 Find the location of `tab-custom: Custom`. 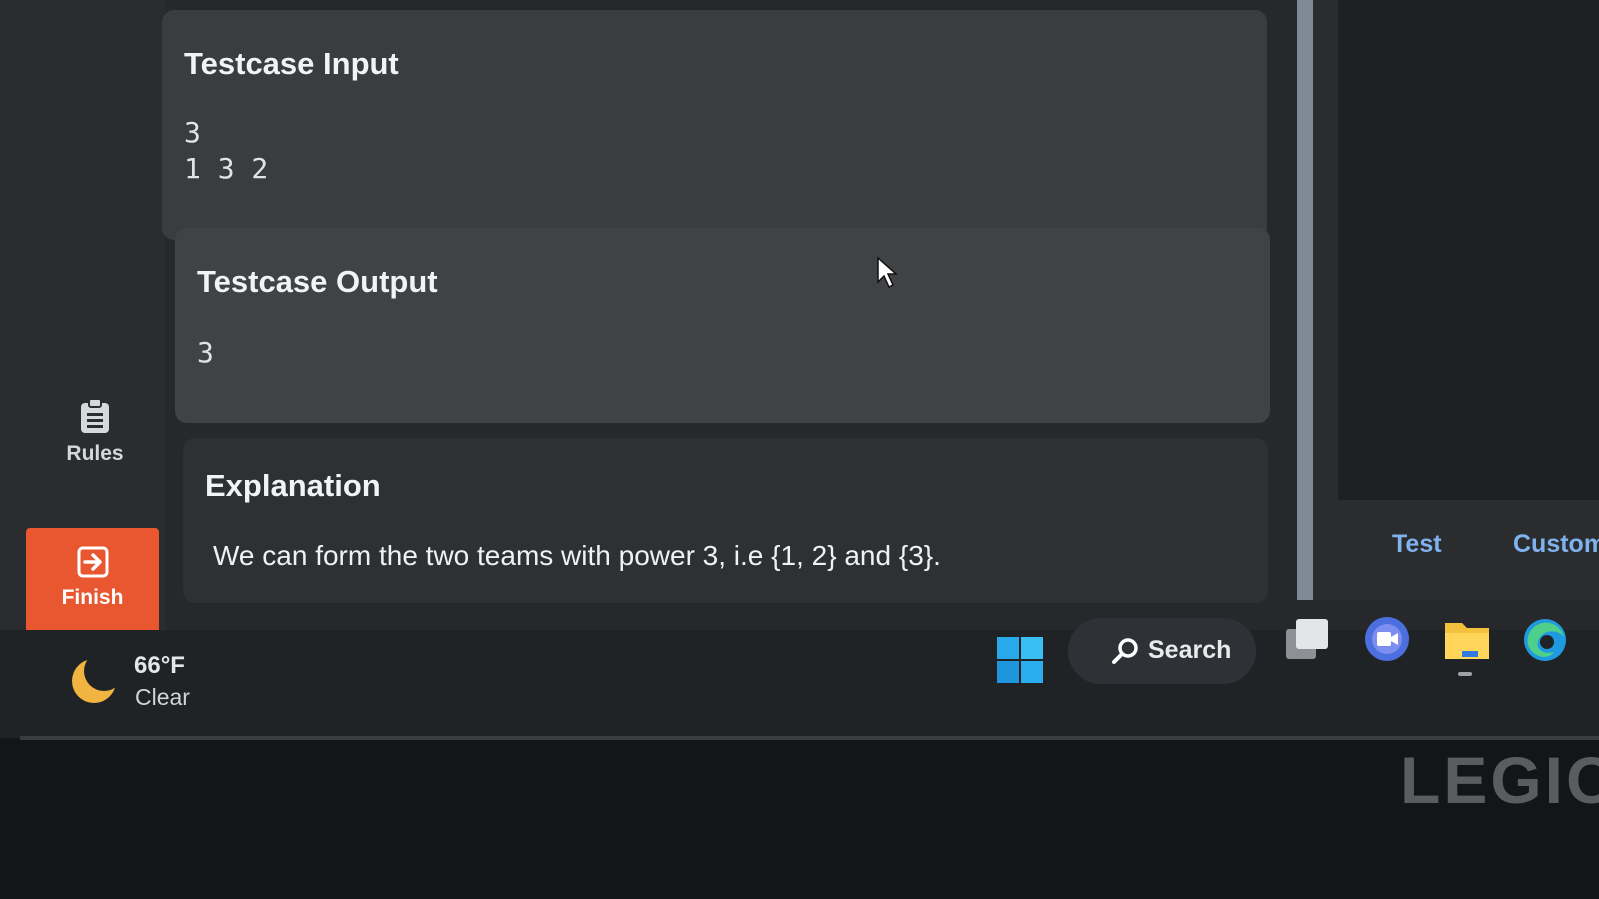

tab-custom: Custom is located at coordinates (1556, 544).